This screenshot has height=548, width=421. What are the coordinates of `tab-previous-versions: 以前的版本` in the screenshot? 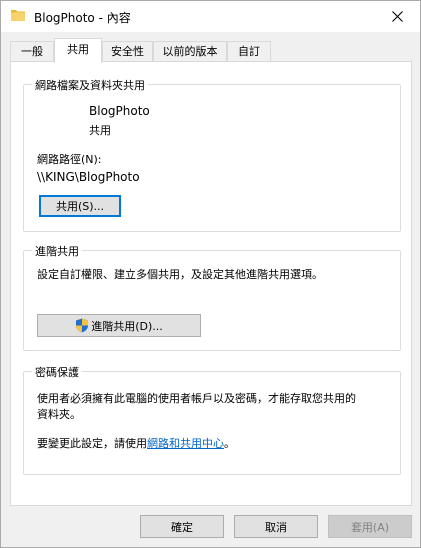 It's located at (190, 51).